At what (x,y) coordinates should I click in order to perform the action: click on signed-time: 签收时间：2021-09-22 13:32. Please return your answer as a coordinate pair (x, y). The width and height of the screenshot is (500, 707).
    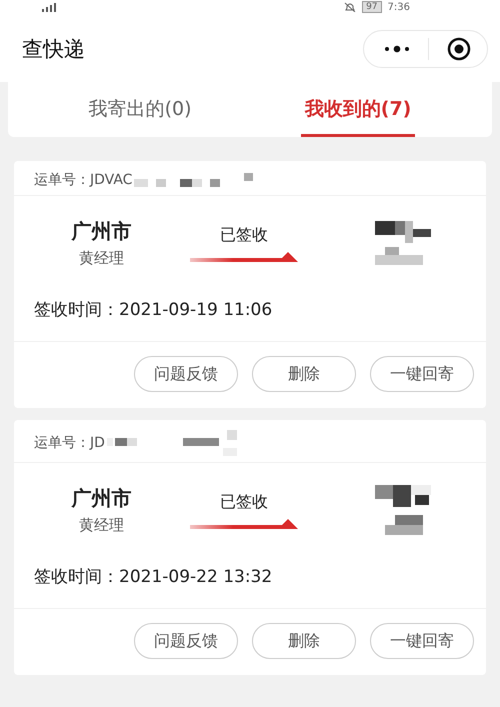
    Looking at the image, I should click on (250, 579).